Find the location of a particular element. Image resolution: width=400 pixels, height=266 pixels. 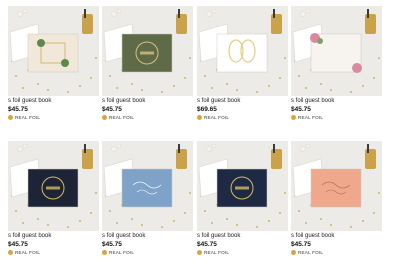

leaf-icon is located at coordinates (320, 41).